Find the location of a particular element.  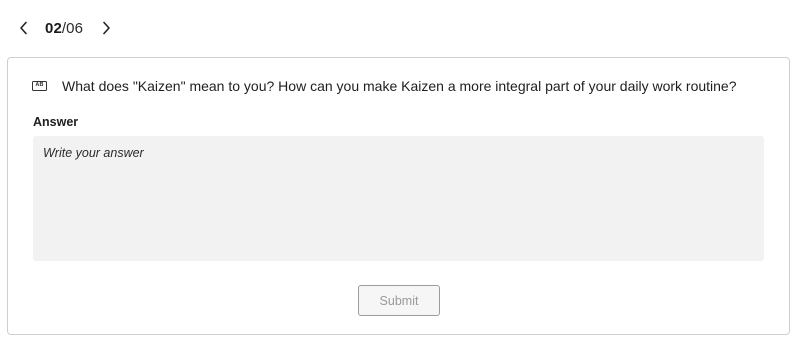

question-counter: 02/06 is located at coordinates (64, 28).